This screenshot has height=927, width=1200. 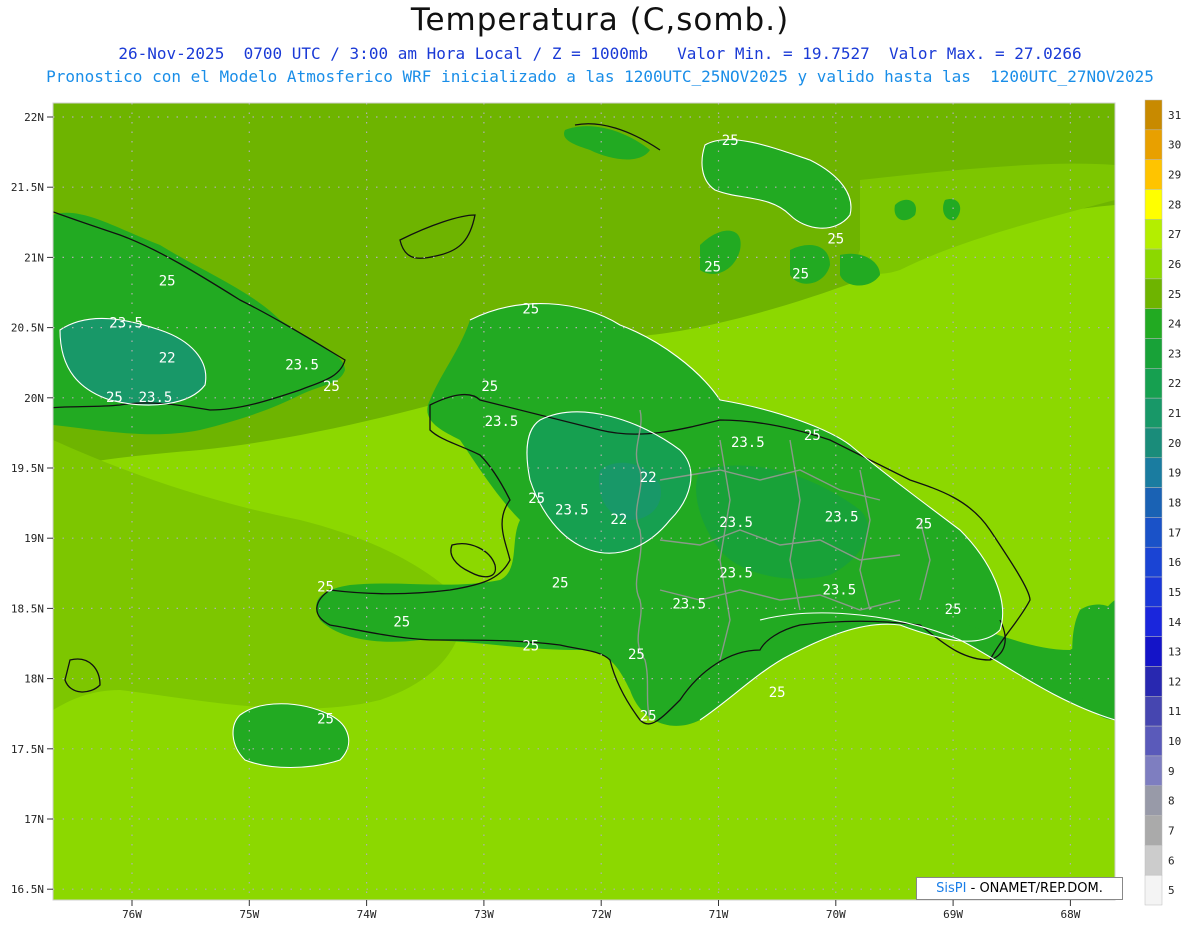 What do you see at coordinates (34, 117) in the screenshot?
I see `lat-label: 22N` at bounding box center [34, 117].